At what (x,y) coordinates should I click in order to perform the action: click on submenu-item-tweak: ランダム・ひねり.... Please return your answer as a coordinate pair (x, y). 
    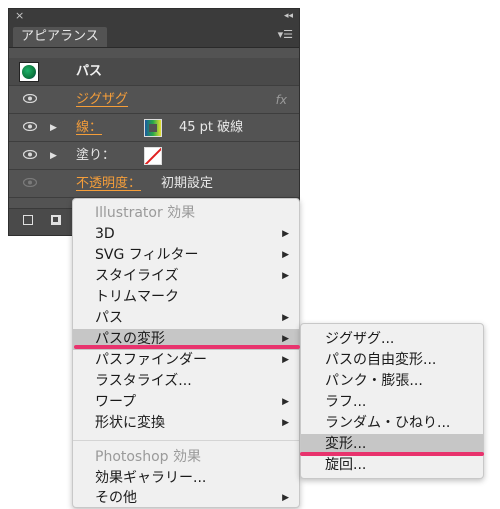
    Looking at the image, I should click on (392, 423).